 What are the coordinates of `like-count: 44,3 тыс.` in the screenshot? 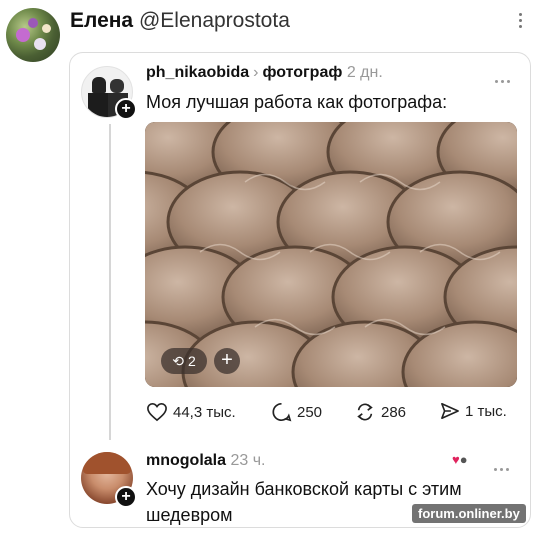 It's located at (204, 412).